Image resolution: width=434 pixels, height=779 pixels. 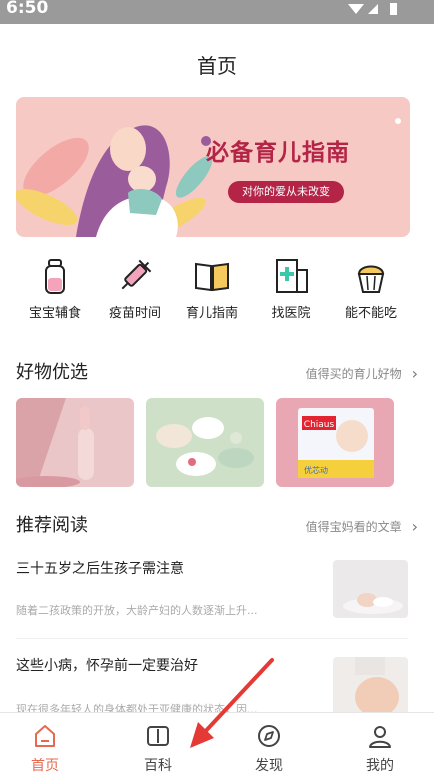 I want to click on tab-label: 发现, so click(x=269, y=766).